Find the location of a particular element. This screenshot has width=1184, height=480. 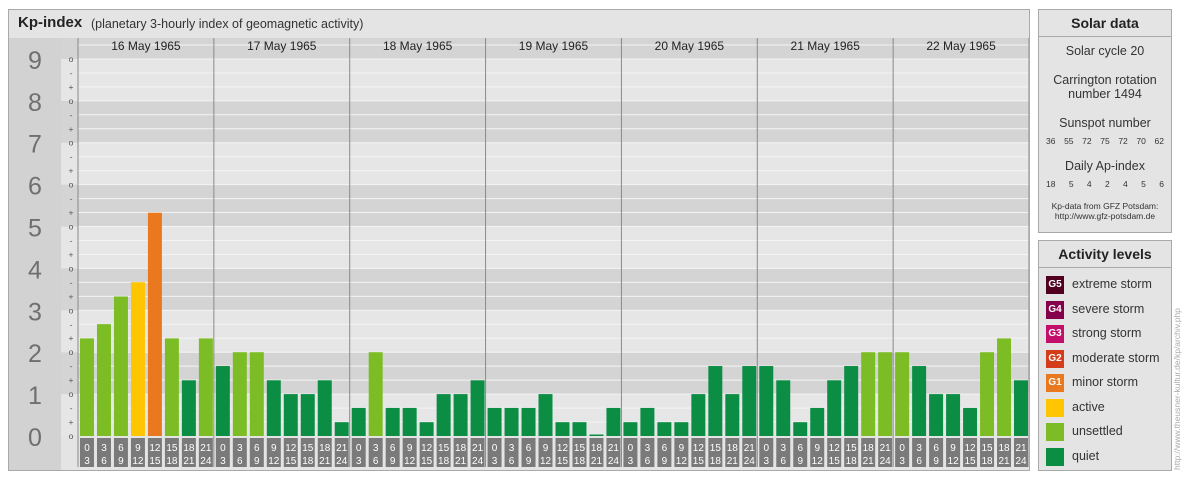

date-label: 16 May 1965 is located at coordinates (146, 46).